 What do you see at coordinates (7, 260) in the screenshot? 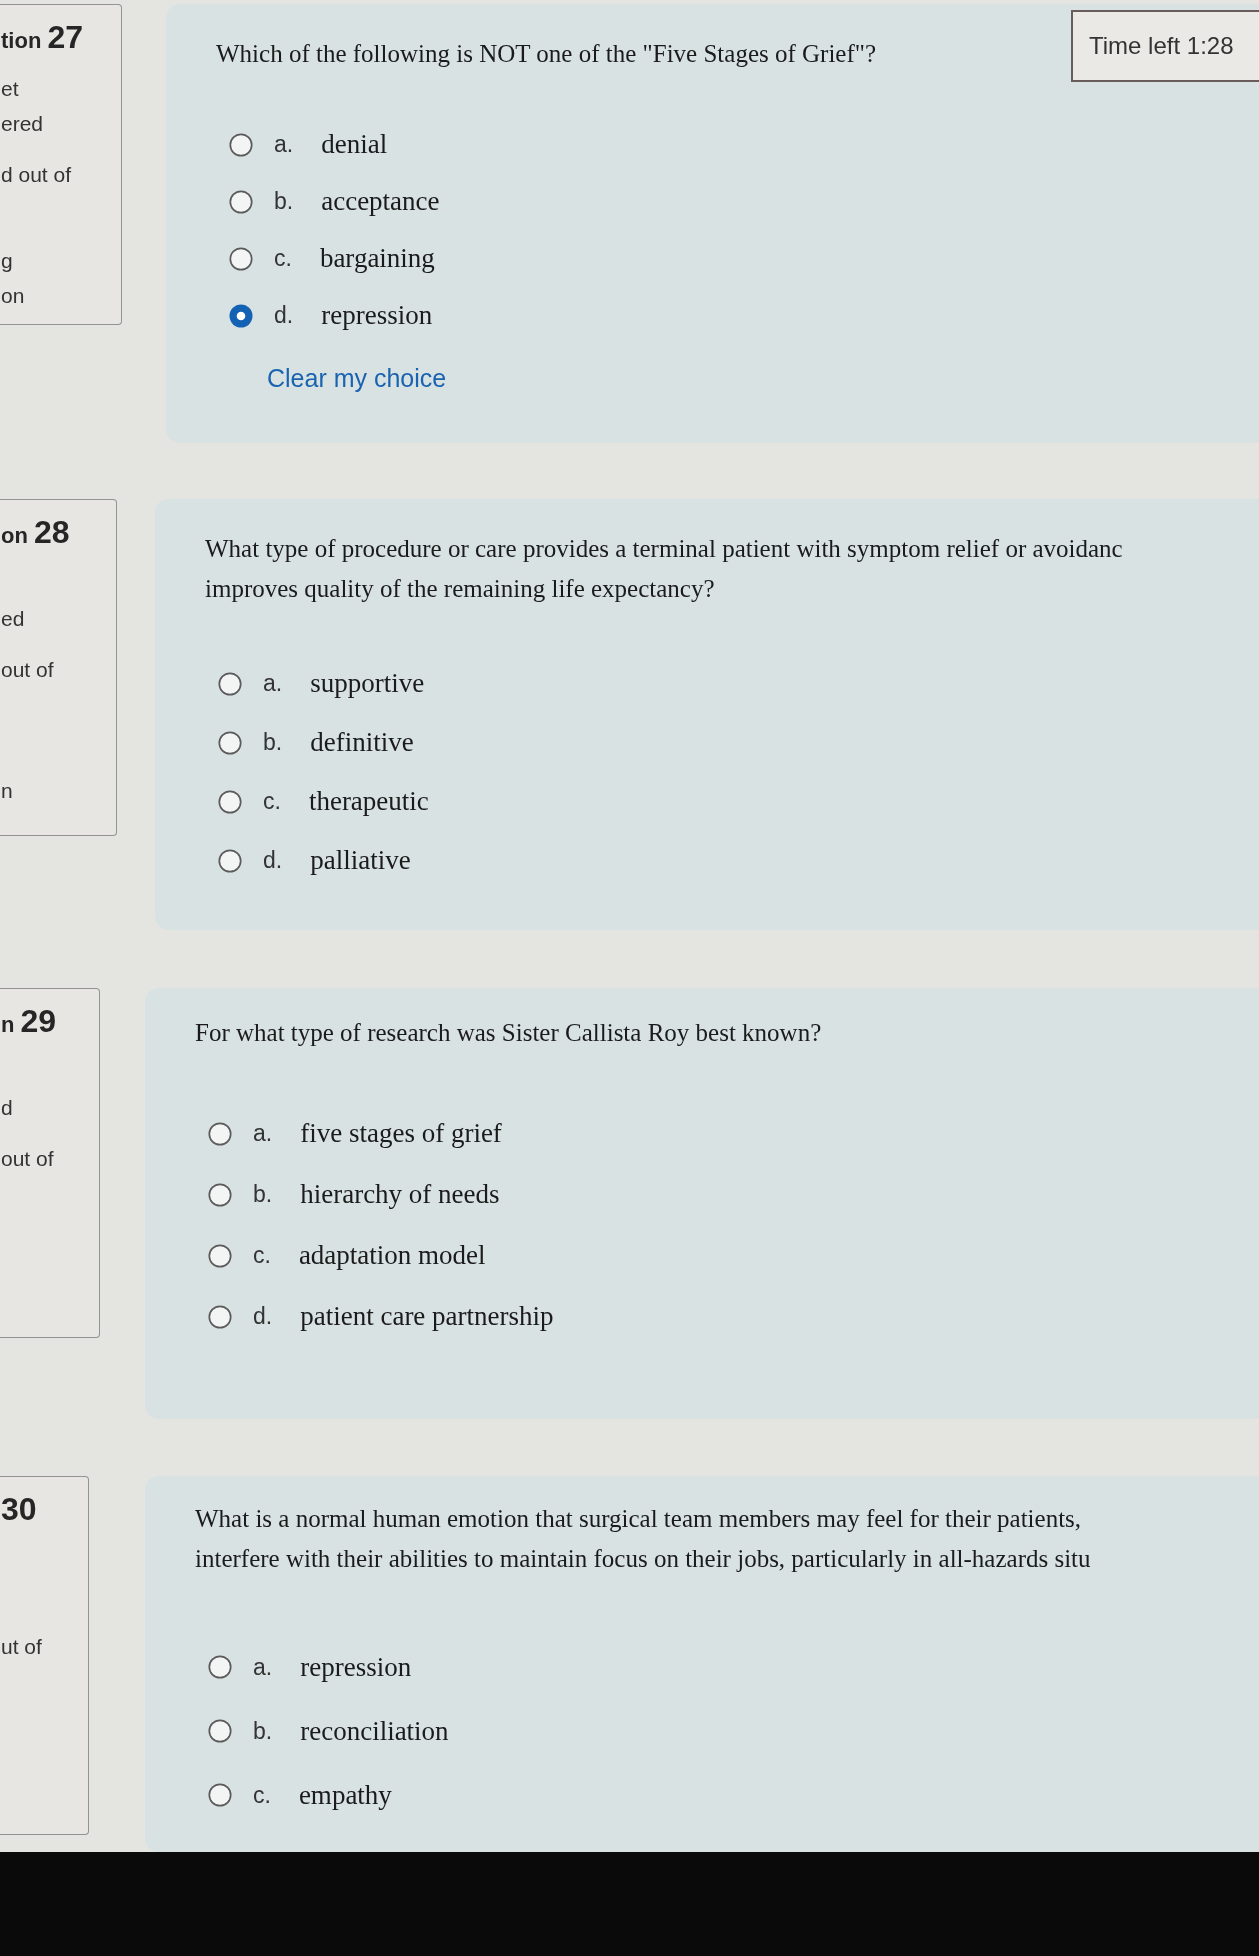
I see `flag-question-link: g` at bounding box center [7, 260].